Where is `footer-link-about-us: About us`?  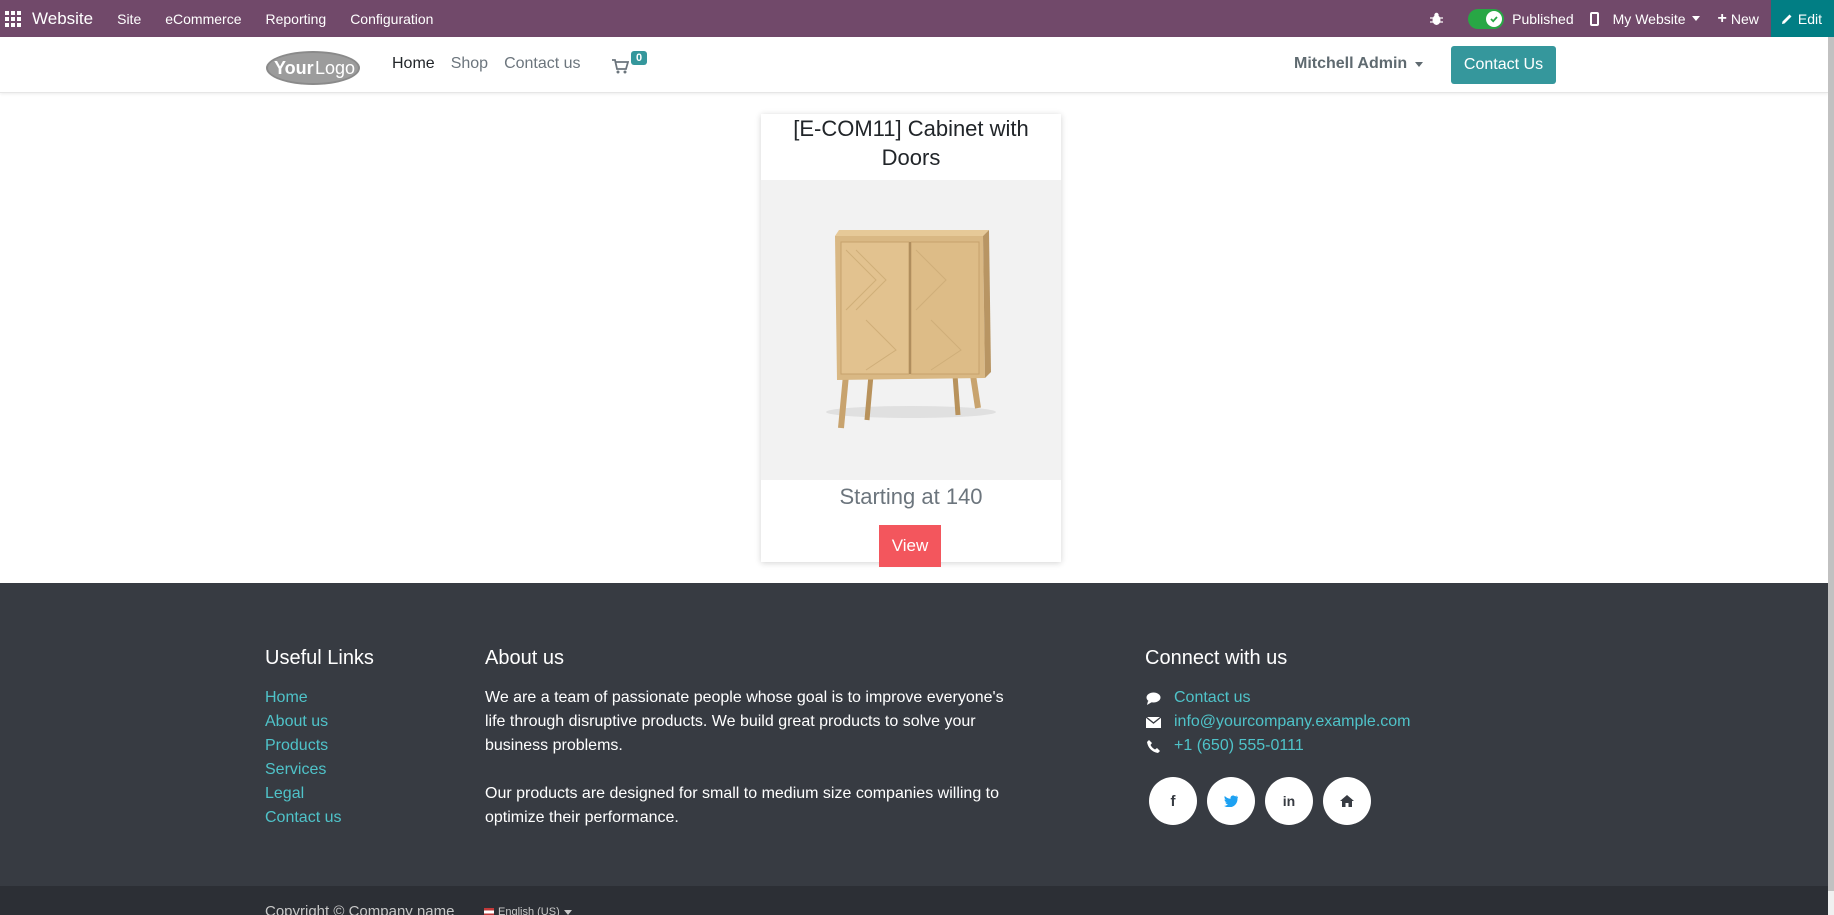 footer-link-about-us: About us is located at coordinates (319, 722).